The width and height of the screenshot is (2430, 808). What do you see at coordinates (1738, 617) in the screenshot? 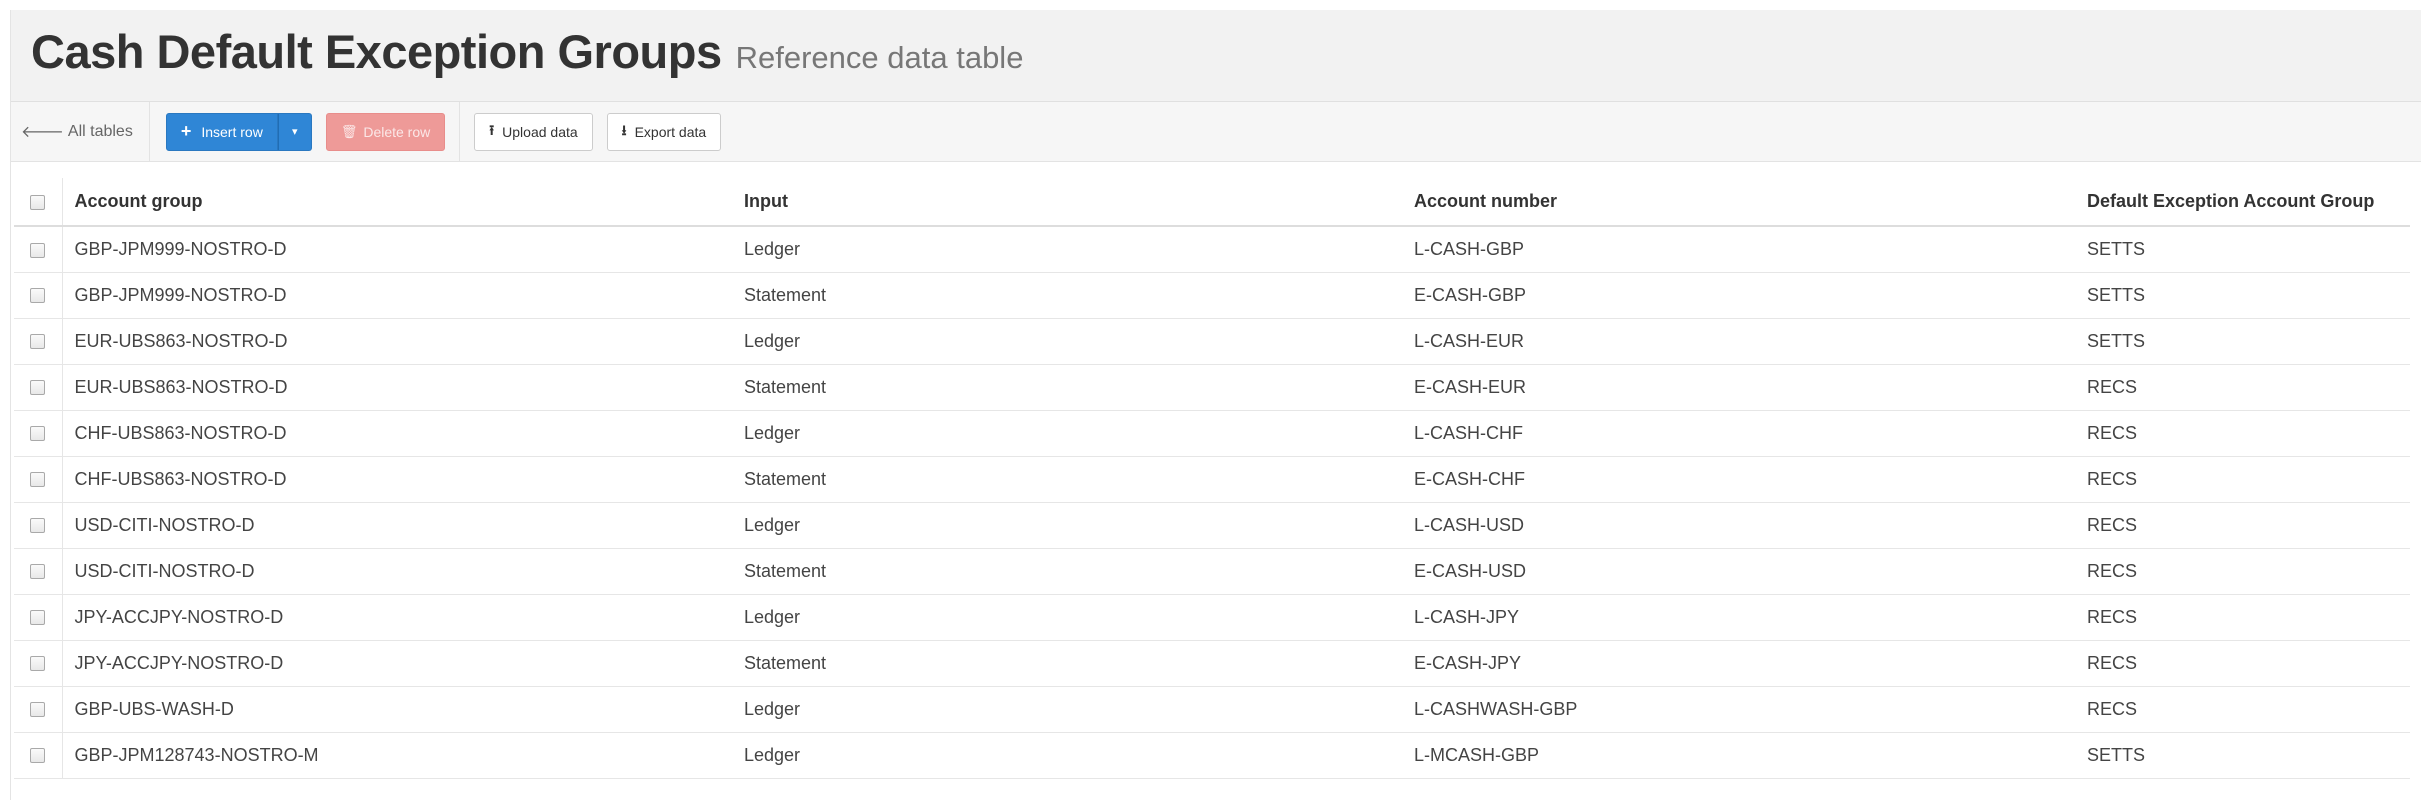
I see `account-number-cell: L-CASH-JPY` at bounding box center [1738, 617].